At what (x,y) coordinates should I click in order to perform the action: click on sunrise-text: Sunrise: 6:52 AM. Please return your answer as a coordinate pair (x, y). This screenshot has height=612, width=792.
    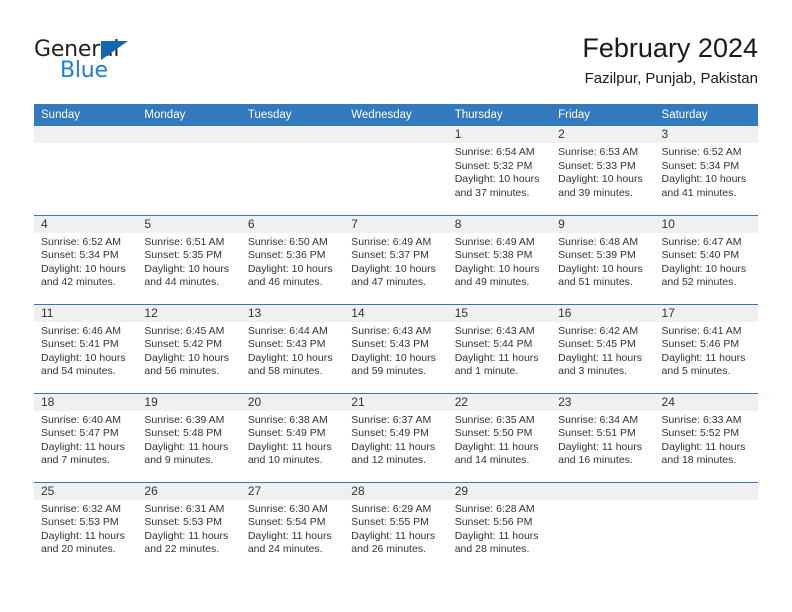
    Looking at the image, I should click on (701, 152).